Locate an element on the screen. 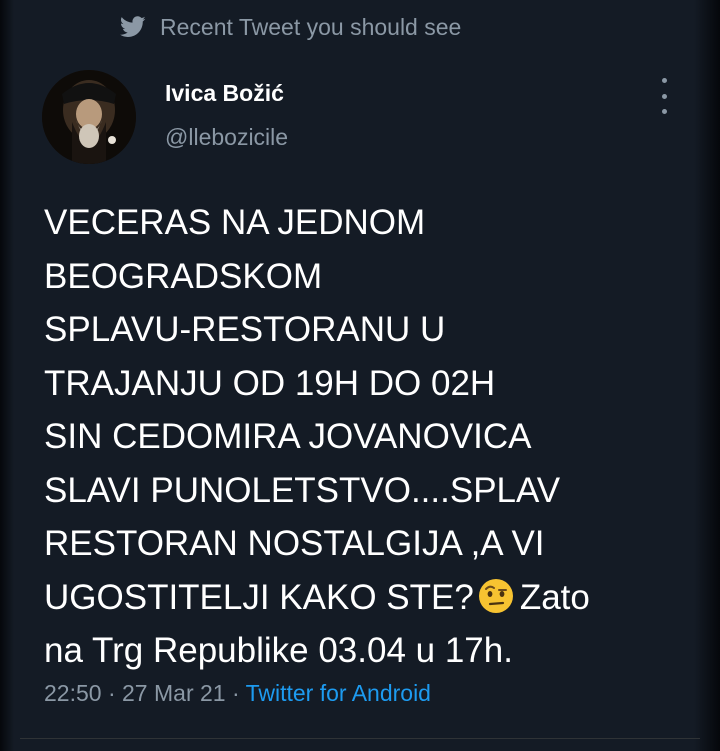 This screenshot has height=751, width=720. tweet-line: na Trg Republike 03.04 u 17h. is located at coordinates (278, 650).